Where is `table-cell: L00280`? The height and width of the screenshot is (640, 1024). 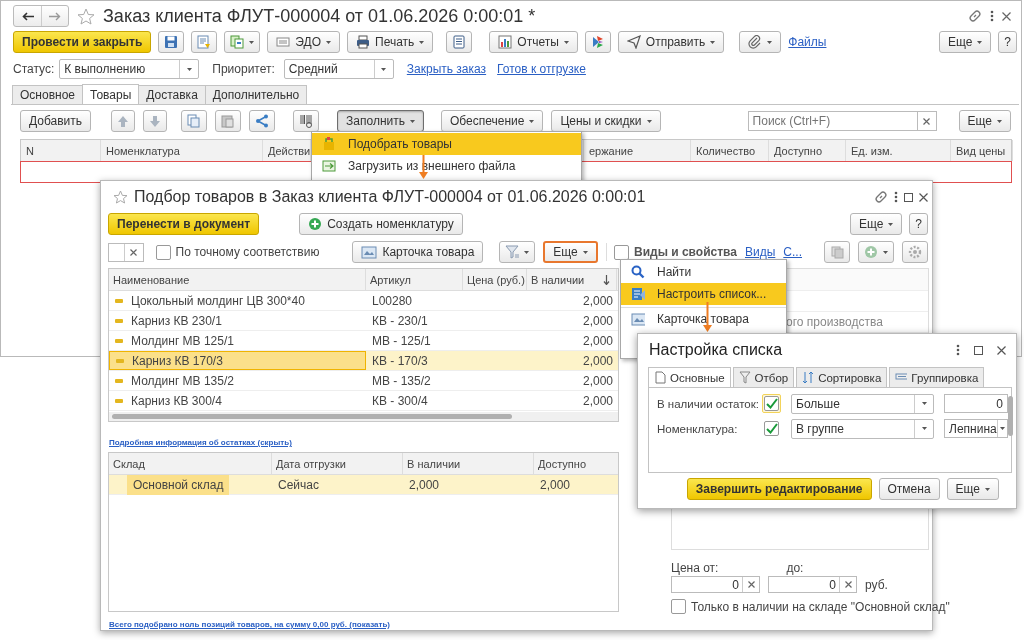 table-cell: L00280 is located at coordinates (392, 300).